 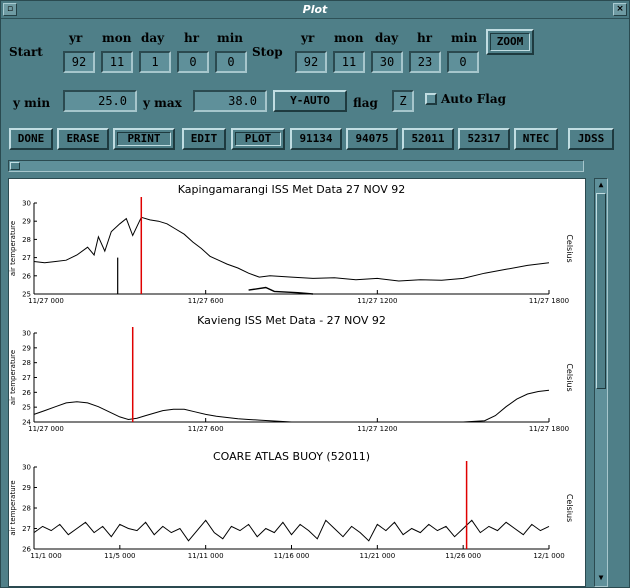 I want to click on chart3-xtick-label: 12/1 000, so click(x=548, y=556).